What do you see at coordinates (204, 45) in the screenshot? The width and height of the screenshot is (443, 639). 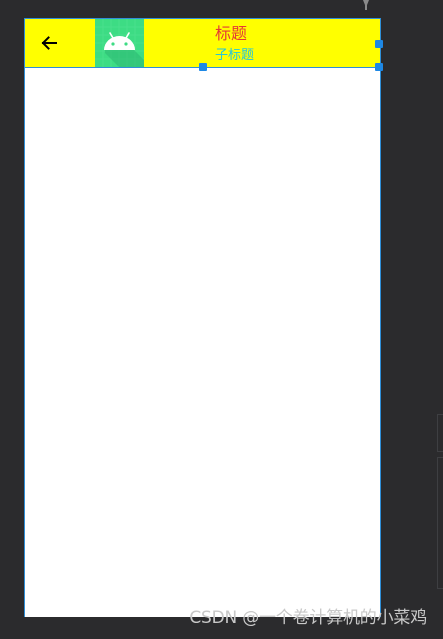 I see `toolbar: 标题 子标题` at bounding box center [204, 45].